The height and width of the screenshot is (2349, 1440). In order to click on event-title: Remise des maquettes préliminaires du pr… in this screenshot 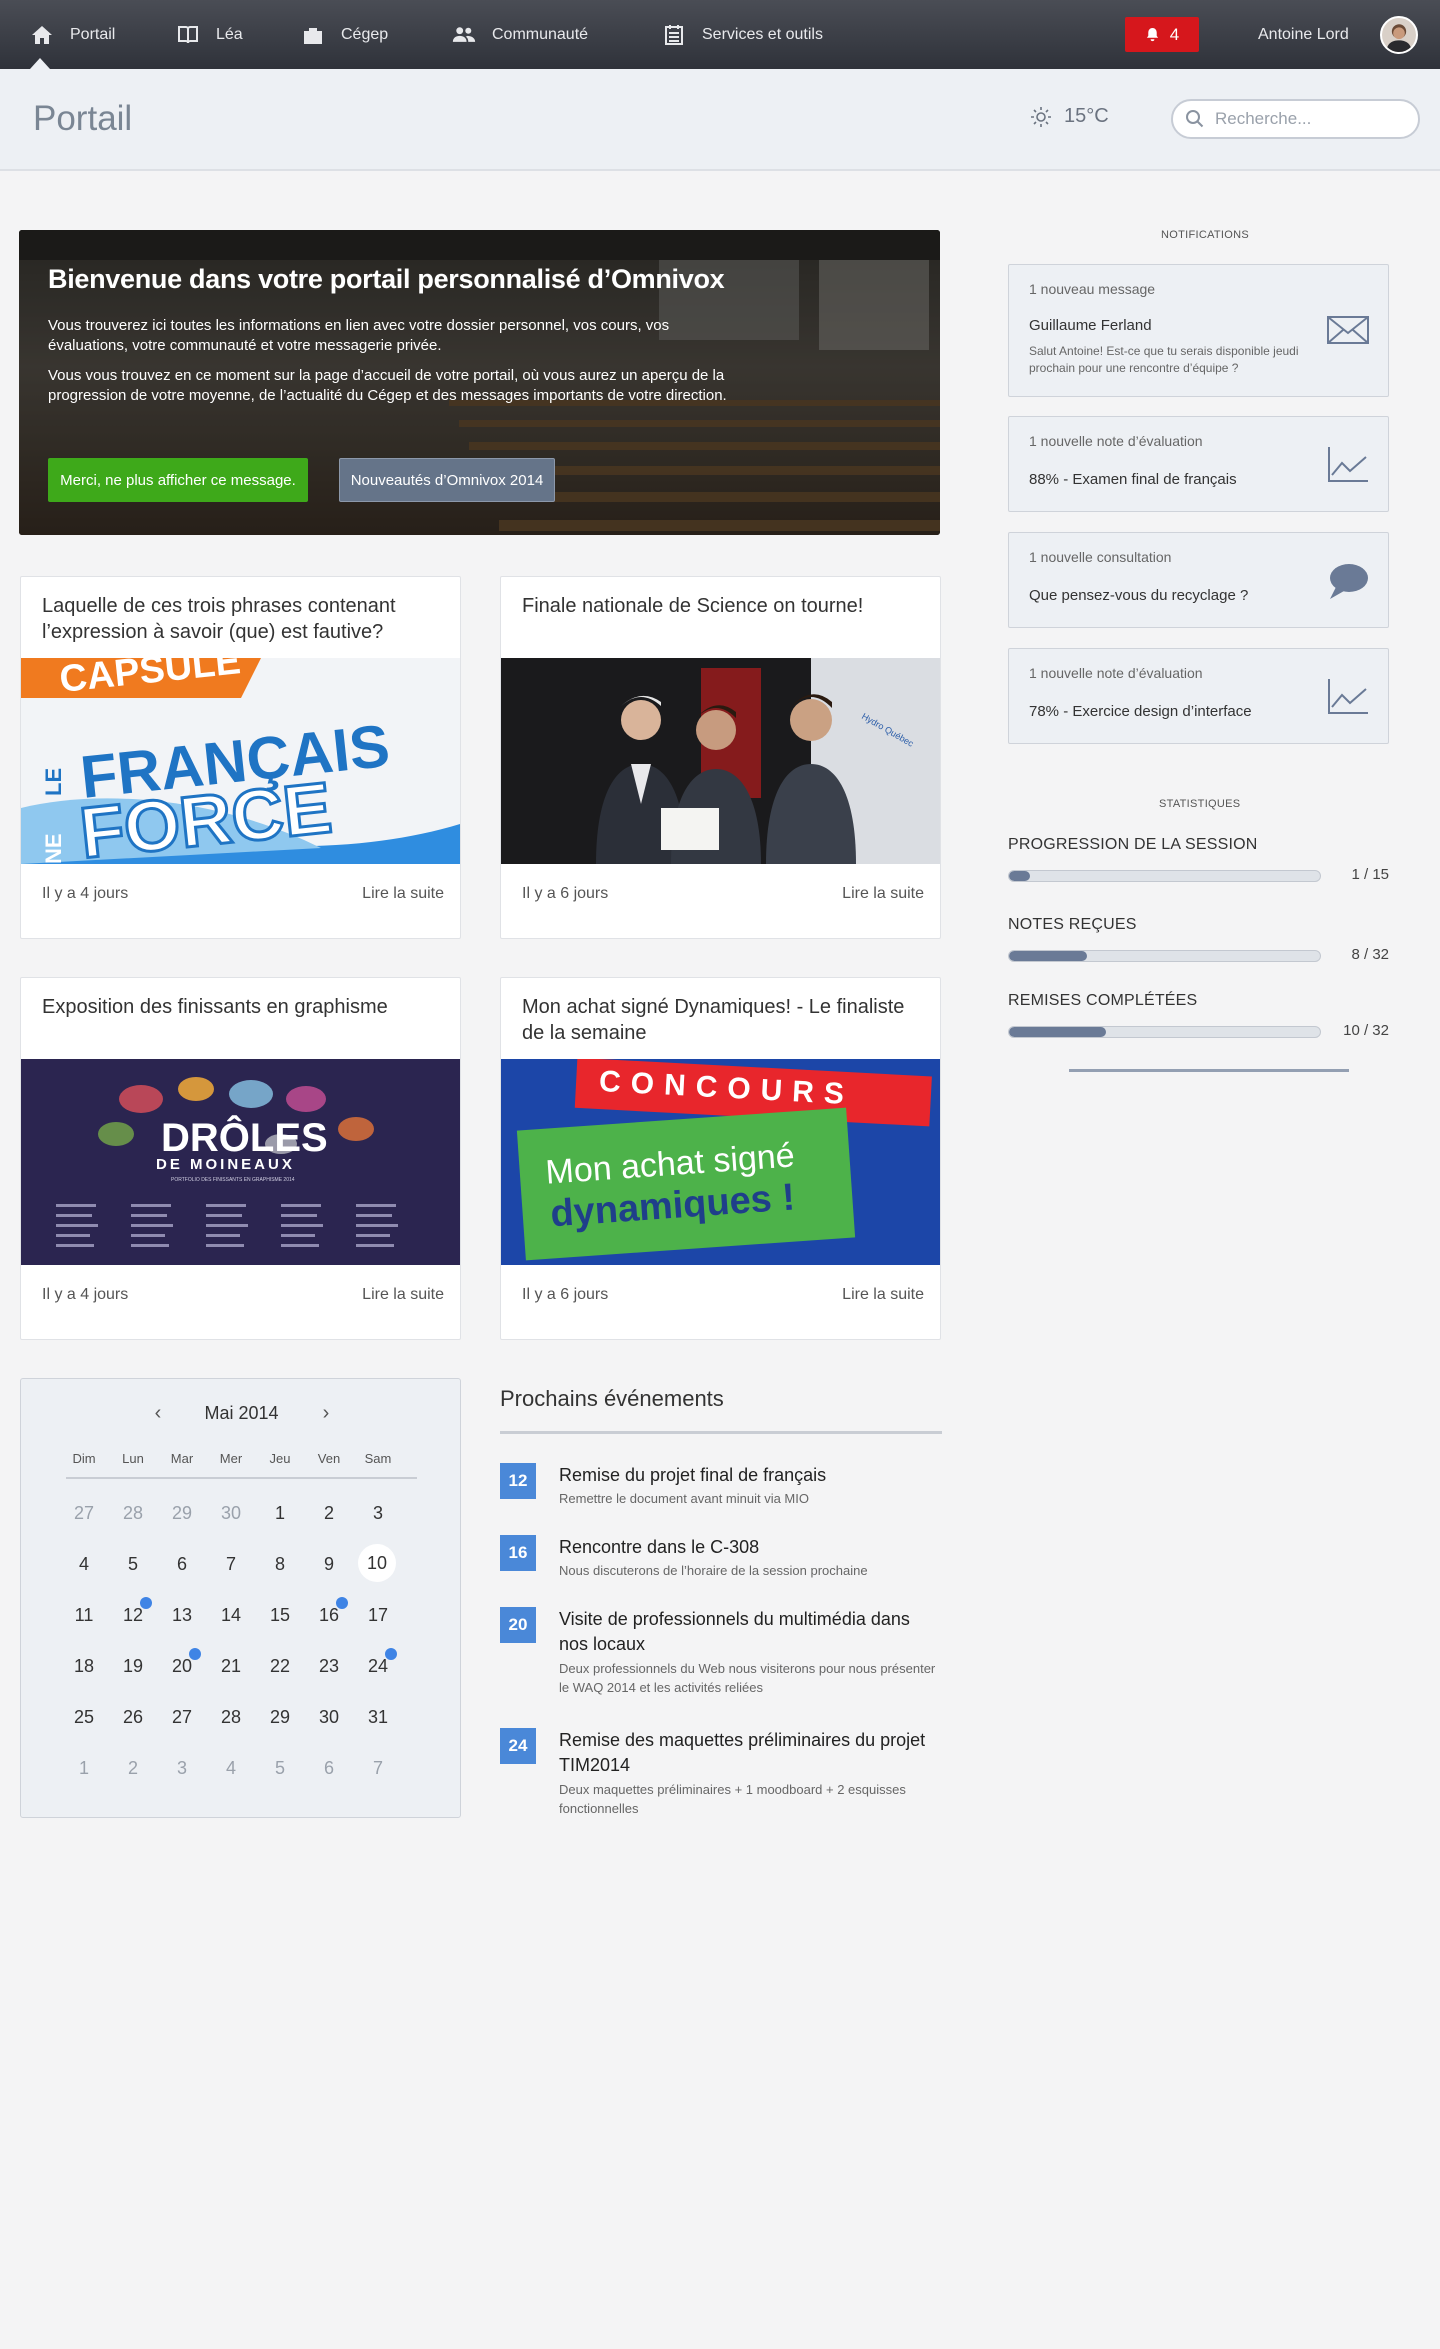, I will do `click(749, 1753)`.